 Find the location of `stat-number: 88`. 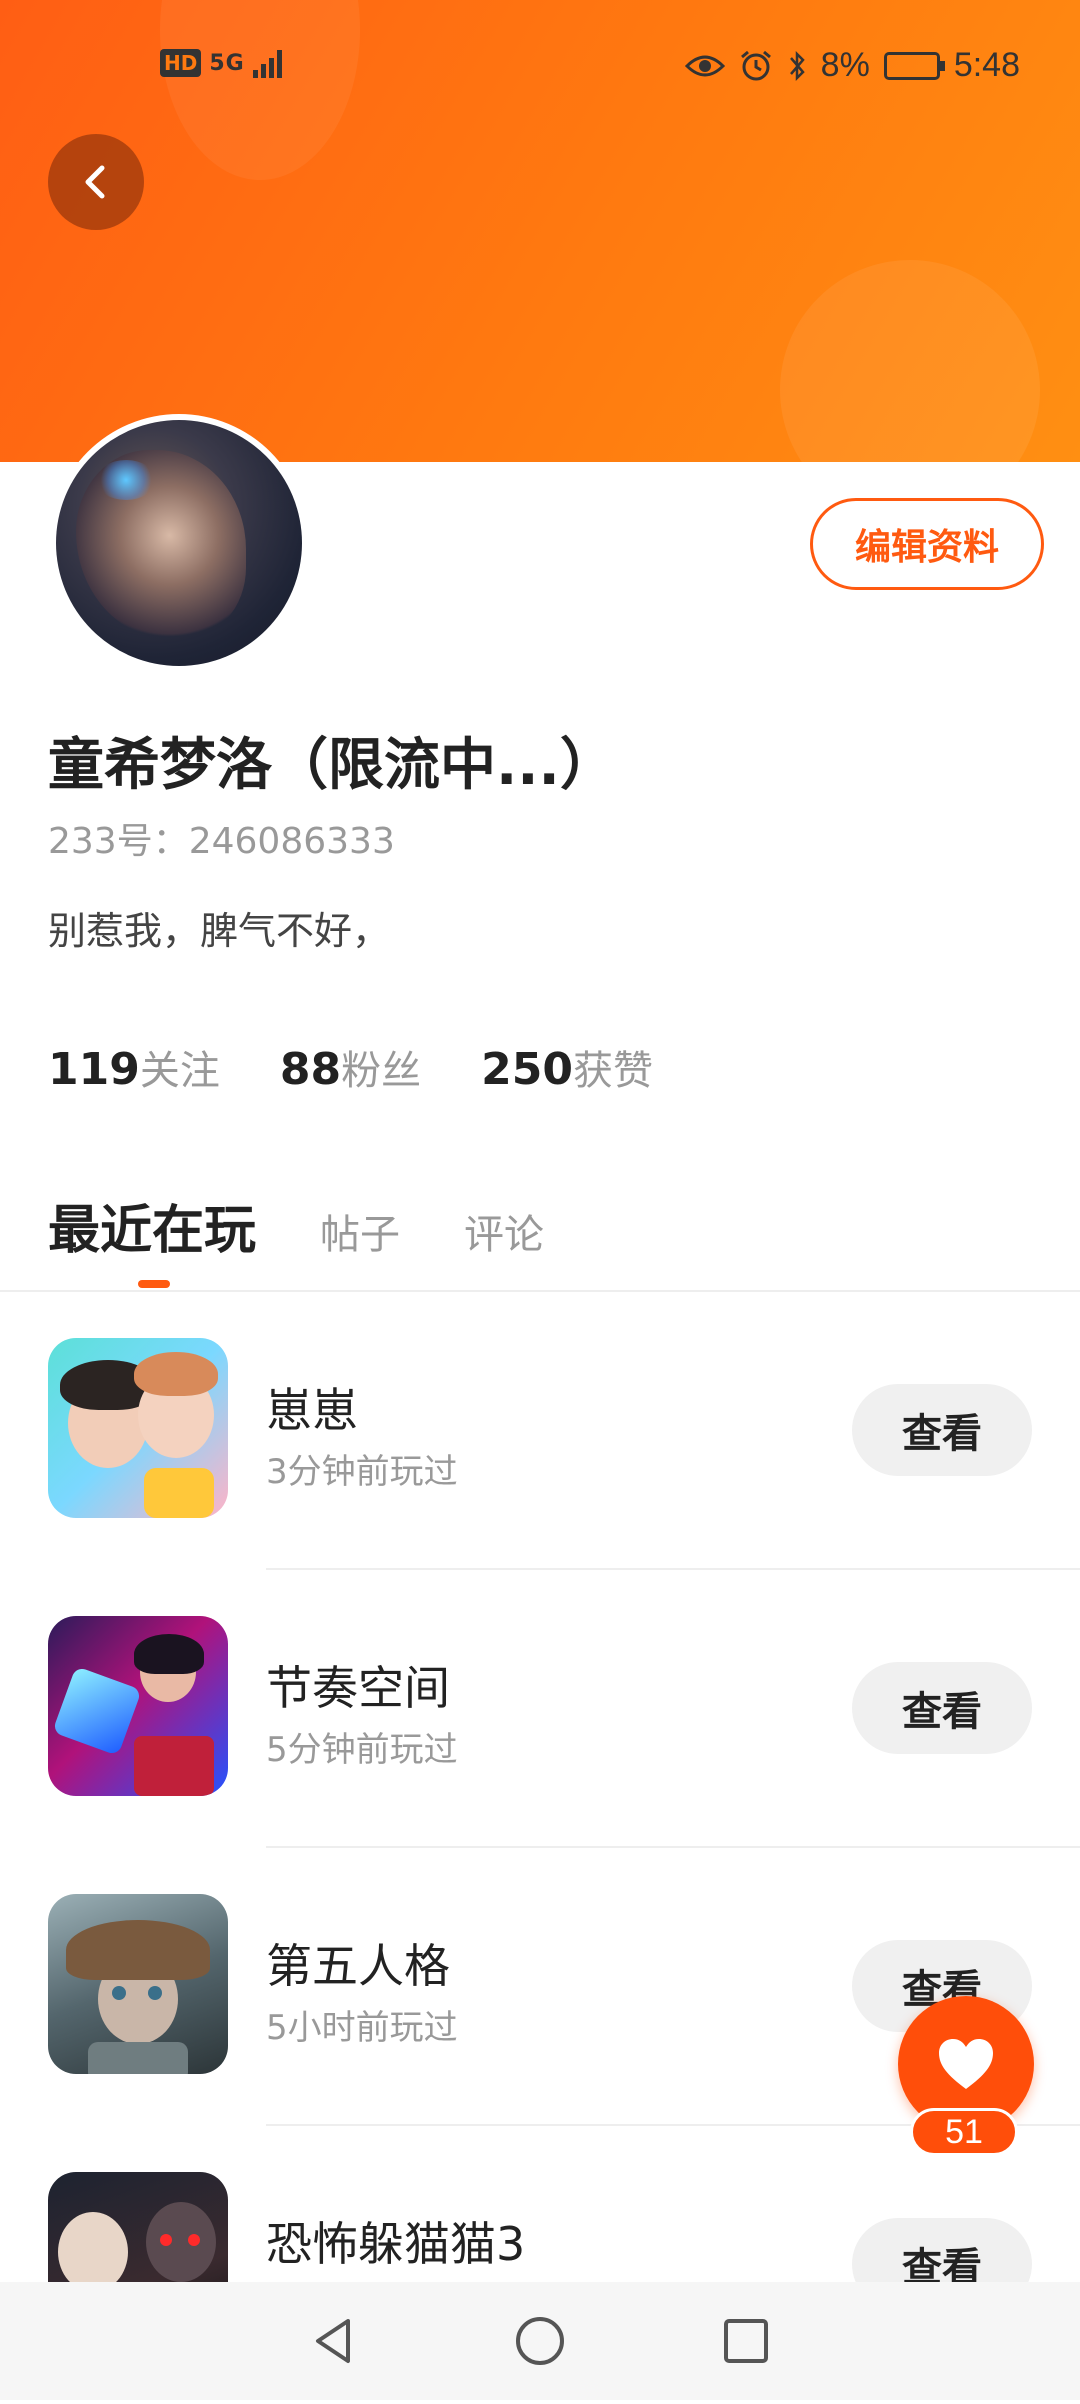

stat-number: 88 is located at coordinates (310, 1069).